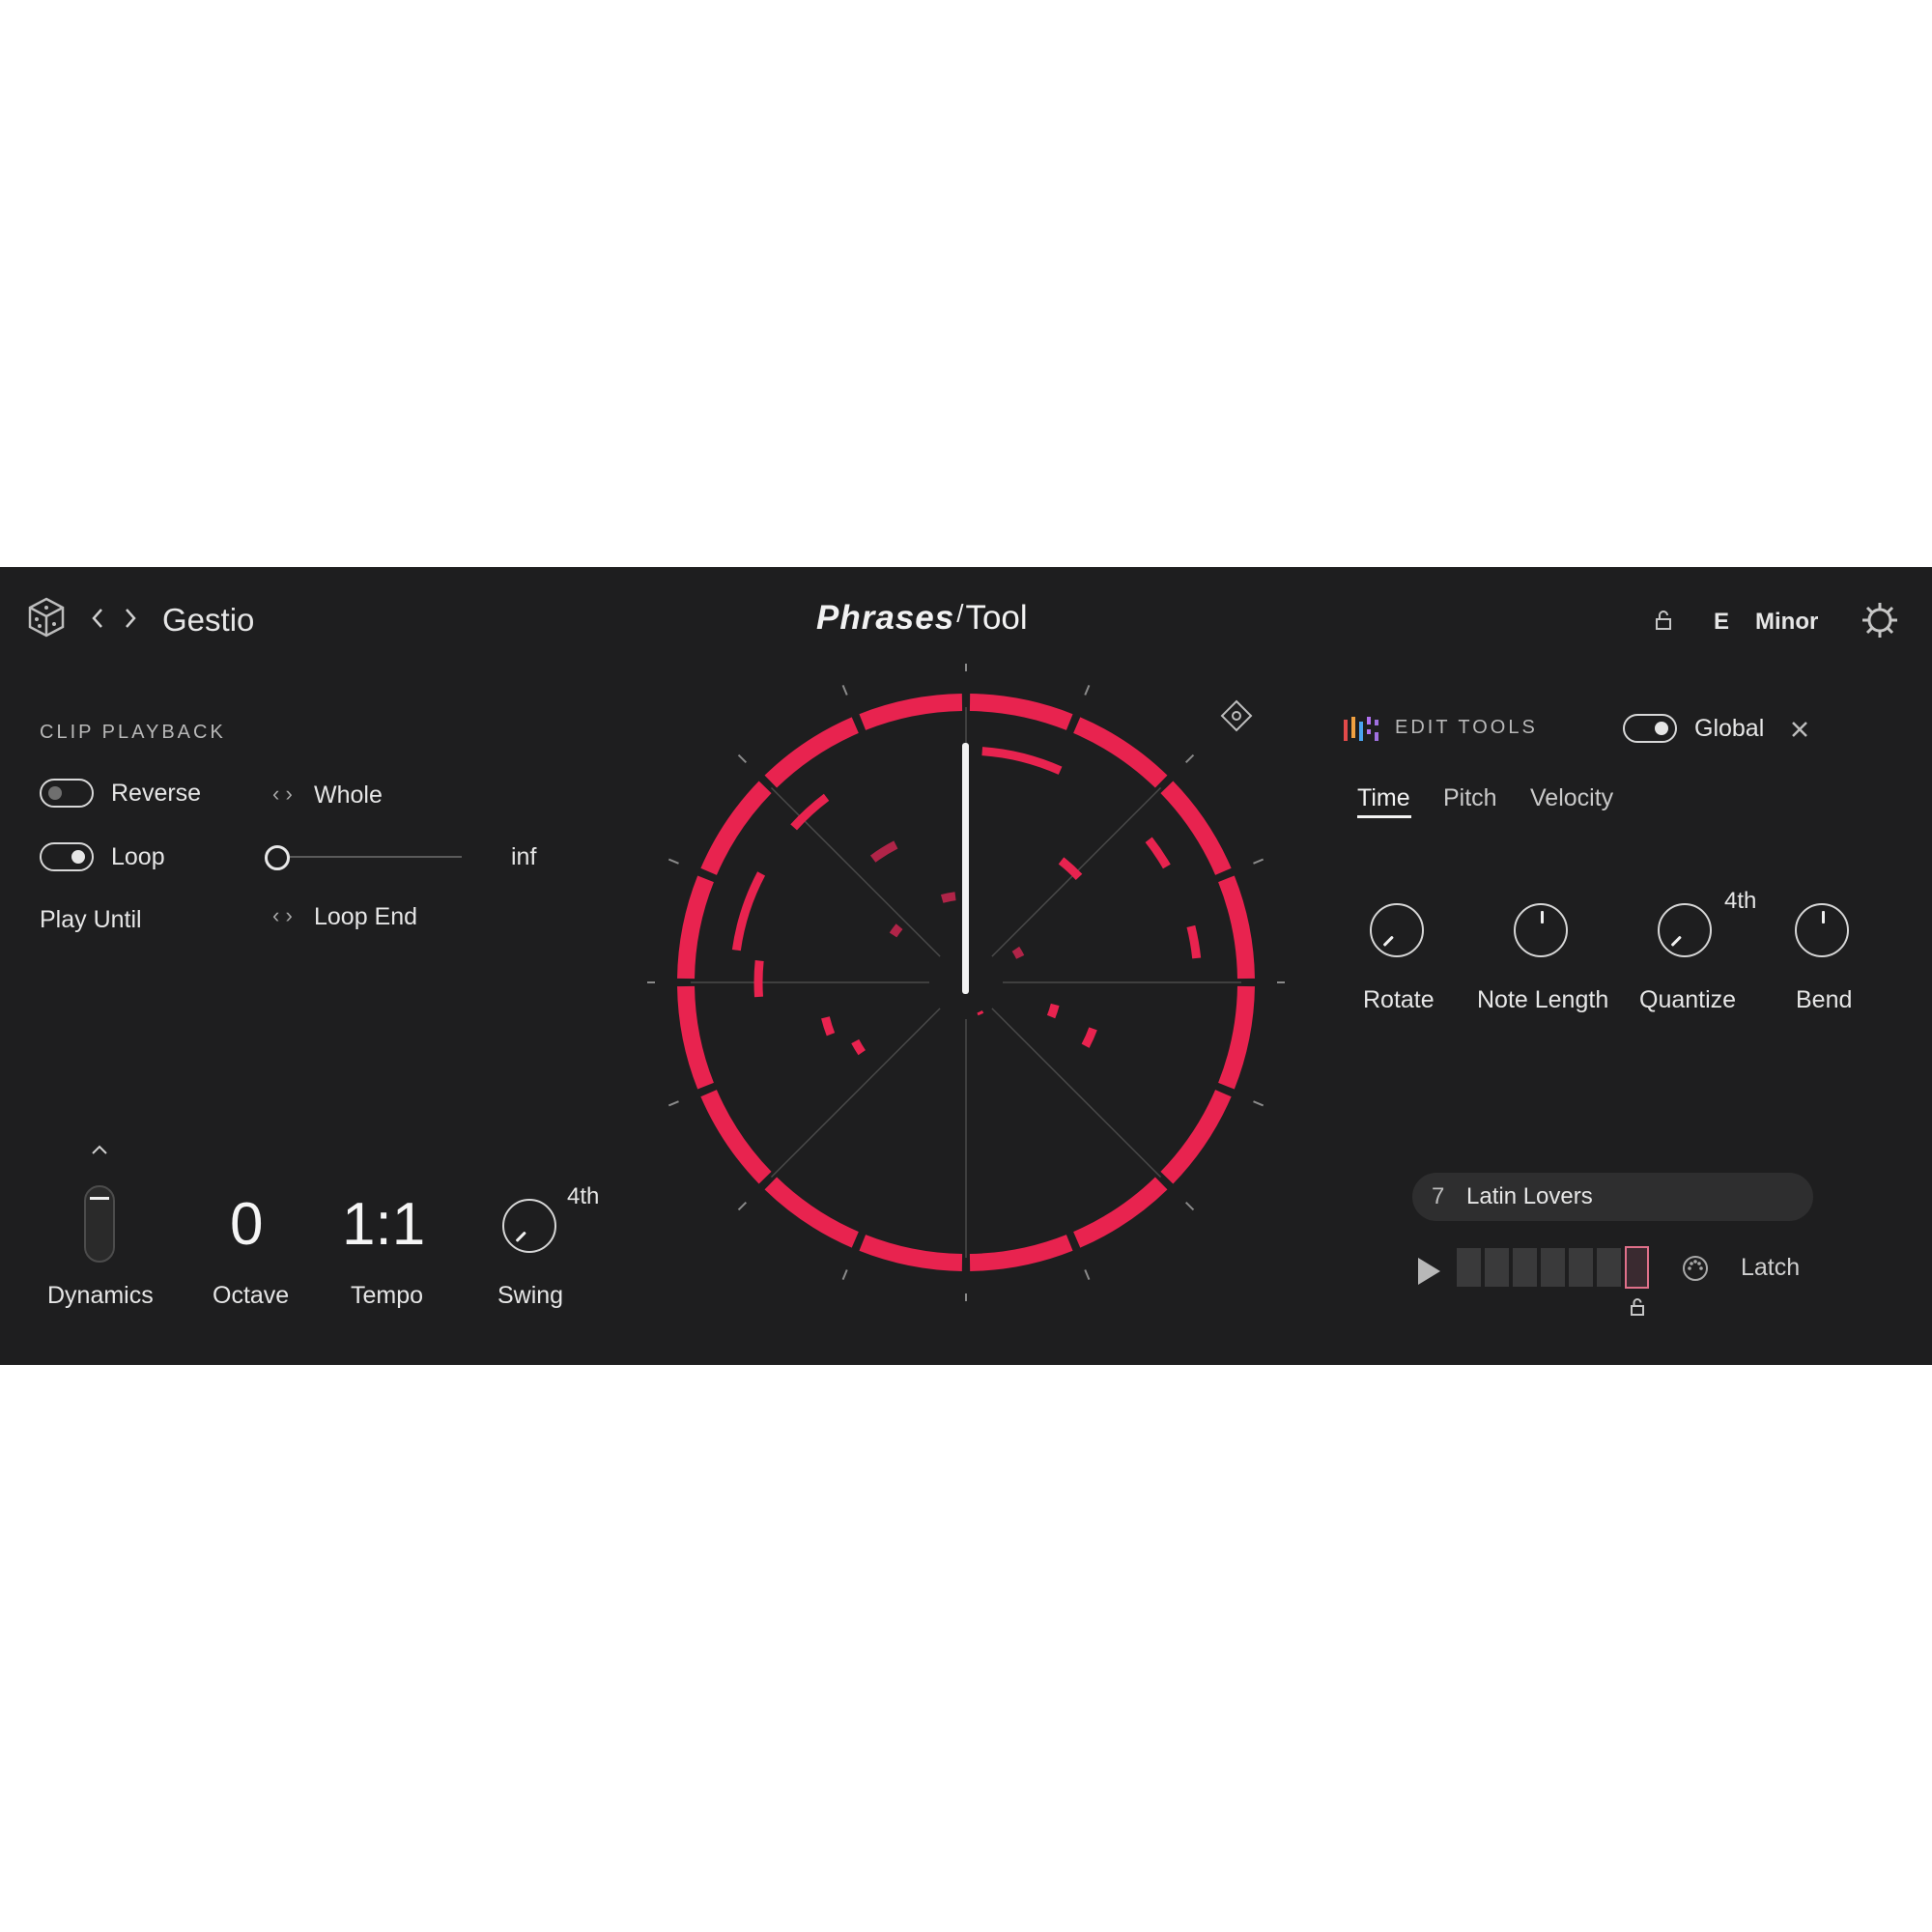 The width and height of the screenshot is (1932, 1932). Describe the element at coordinates (55, 793) in the screenshot. I see `reverse-toggle-knob` at that location.